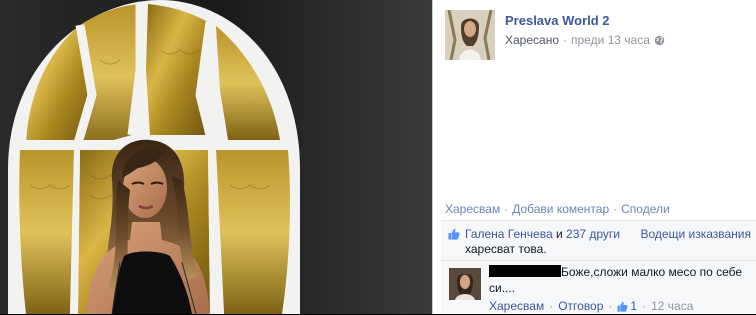 The width and height of the screenshot is (756, 315). I want to click on post-meta: Харесано · преди 13 часа, so click(585, 40).